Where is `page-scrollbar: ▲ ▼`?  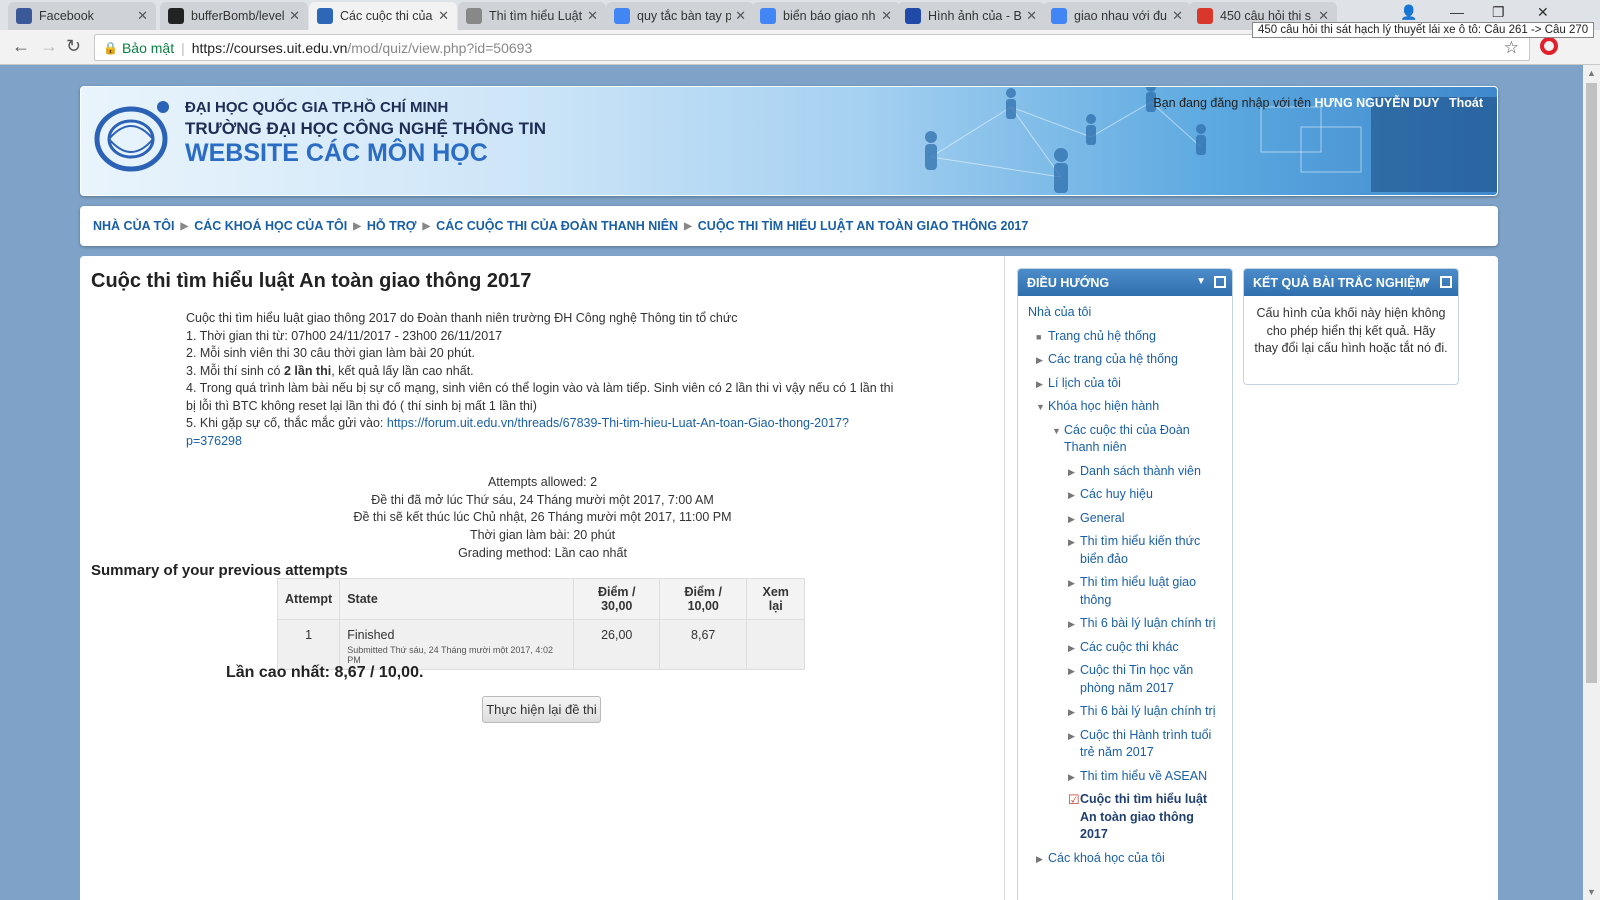 page-scrollbar: ▲ ▼ is located at coordinates (1591, 482).